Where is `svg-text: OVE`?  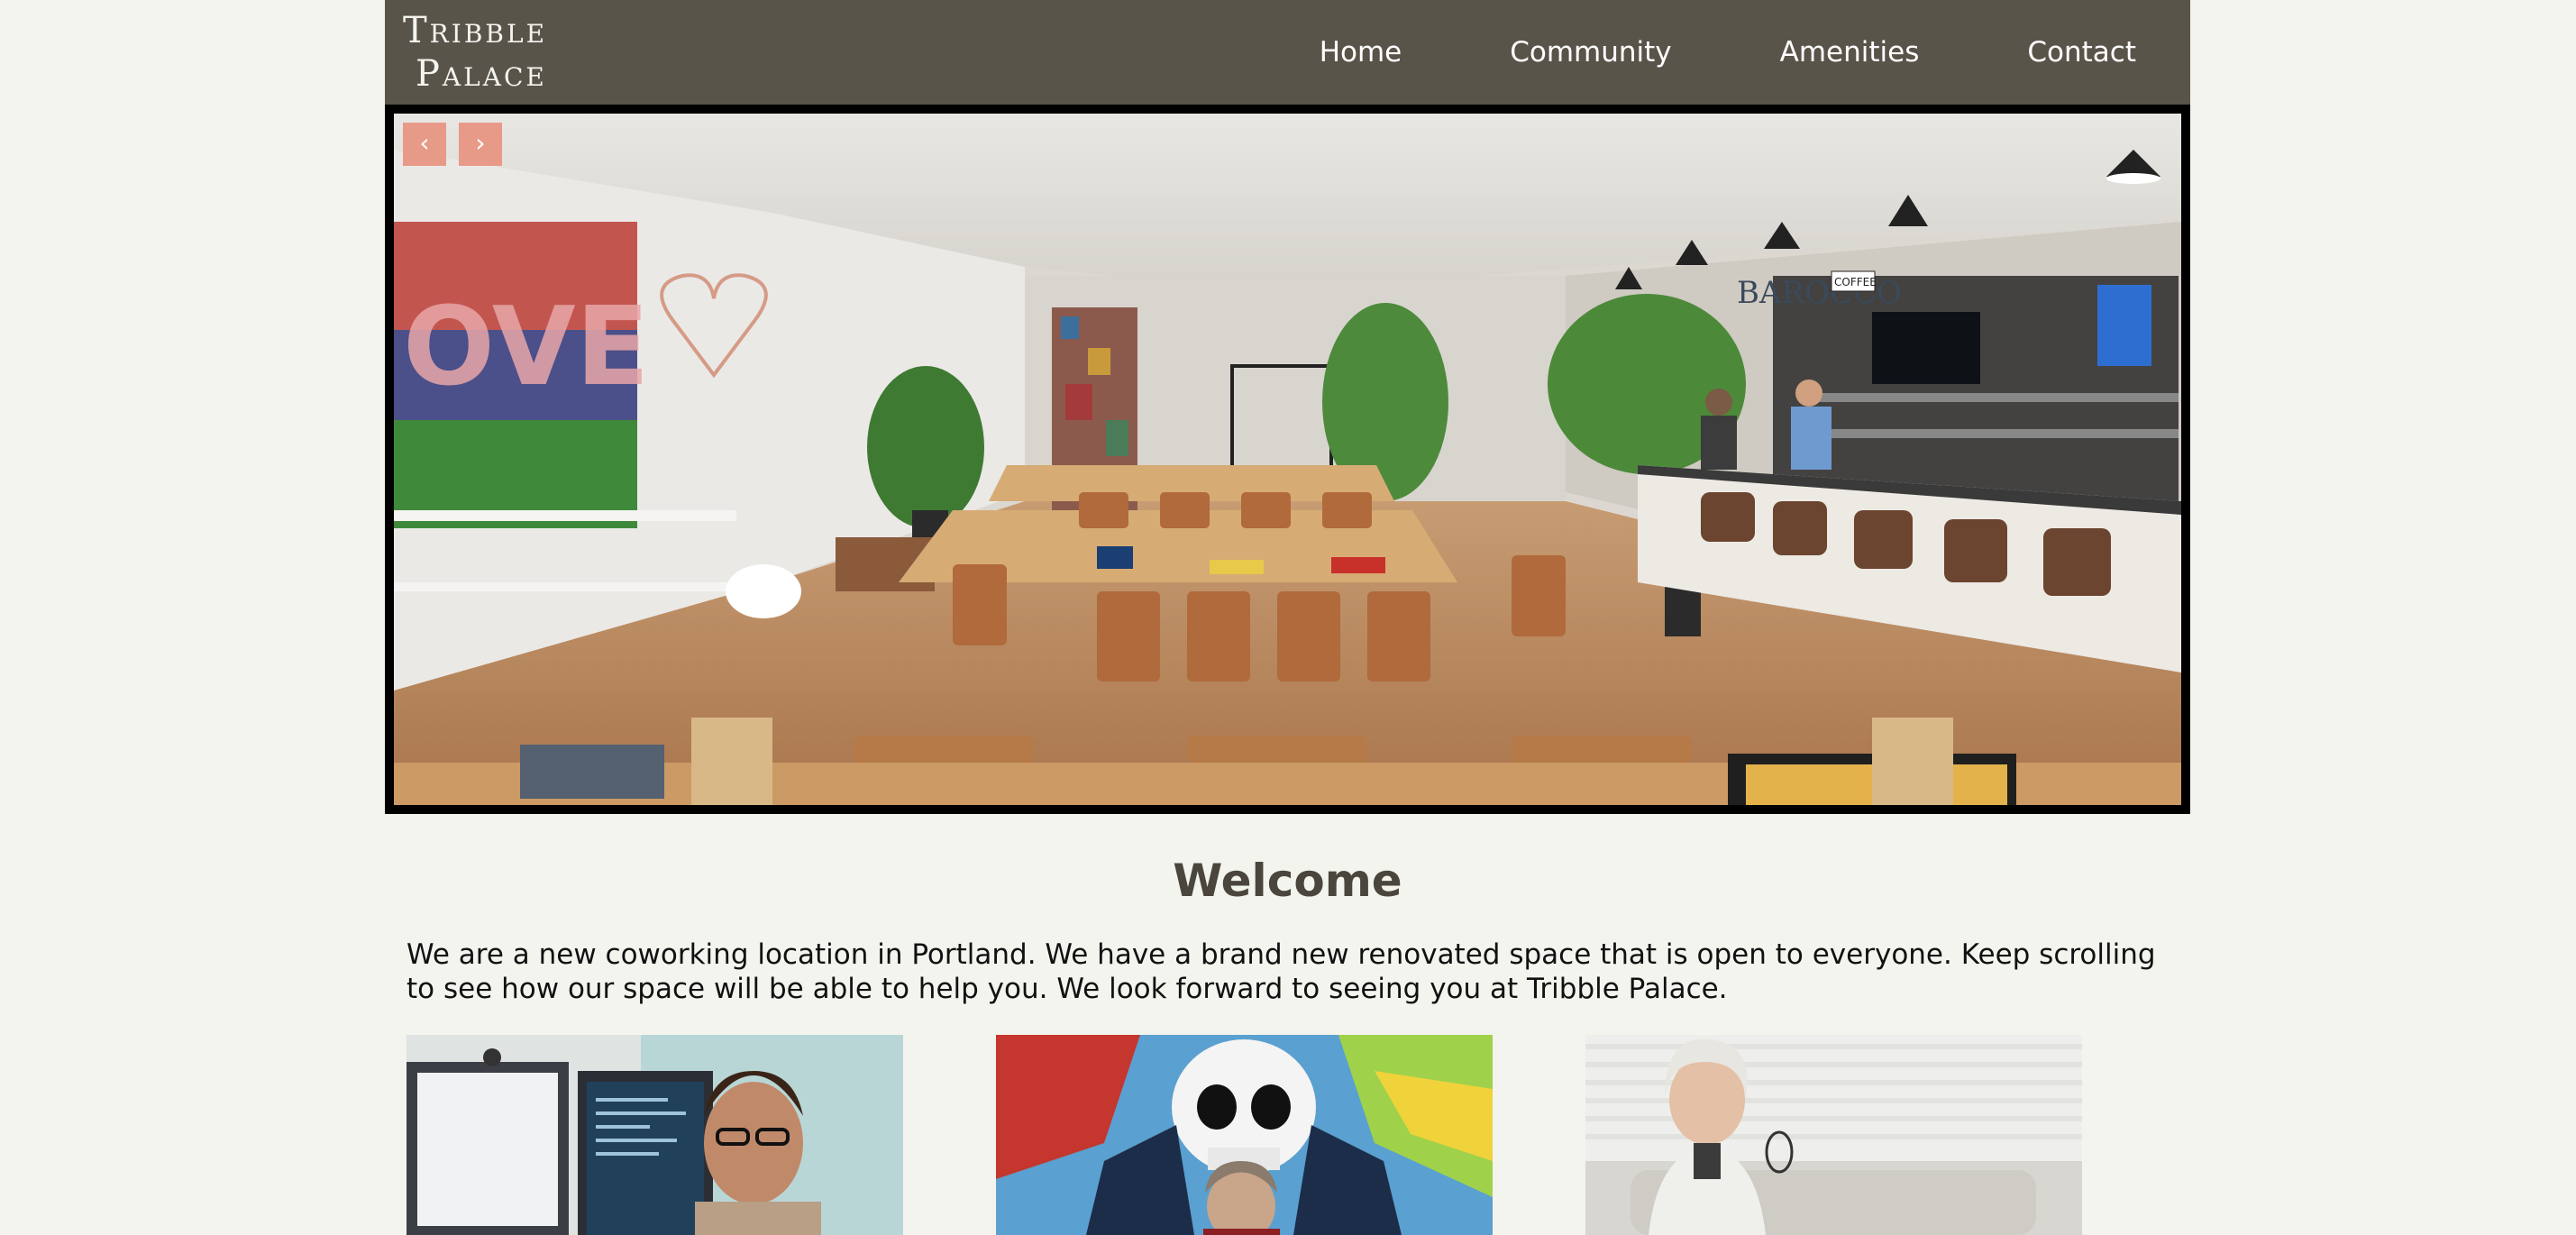 svg-text: OVE is located at coordinates (526, 347).